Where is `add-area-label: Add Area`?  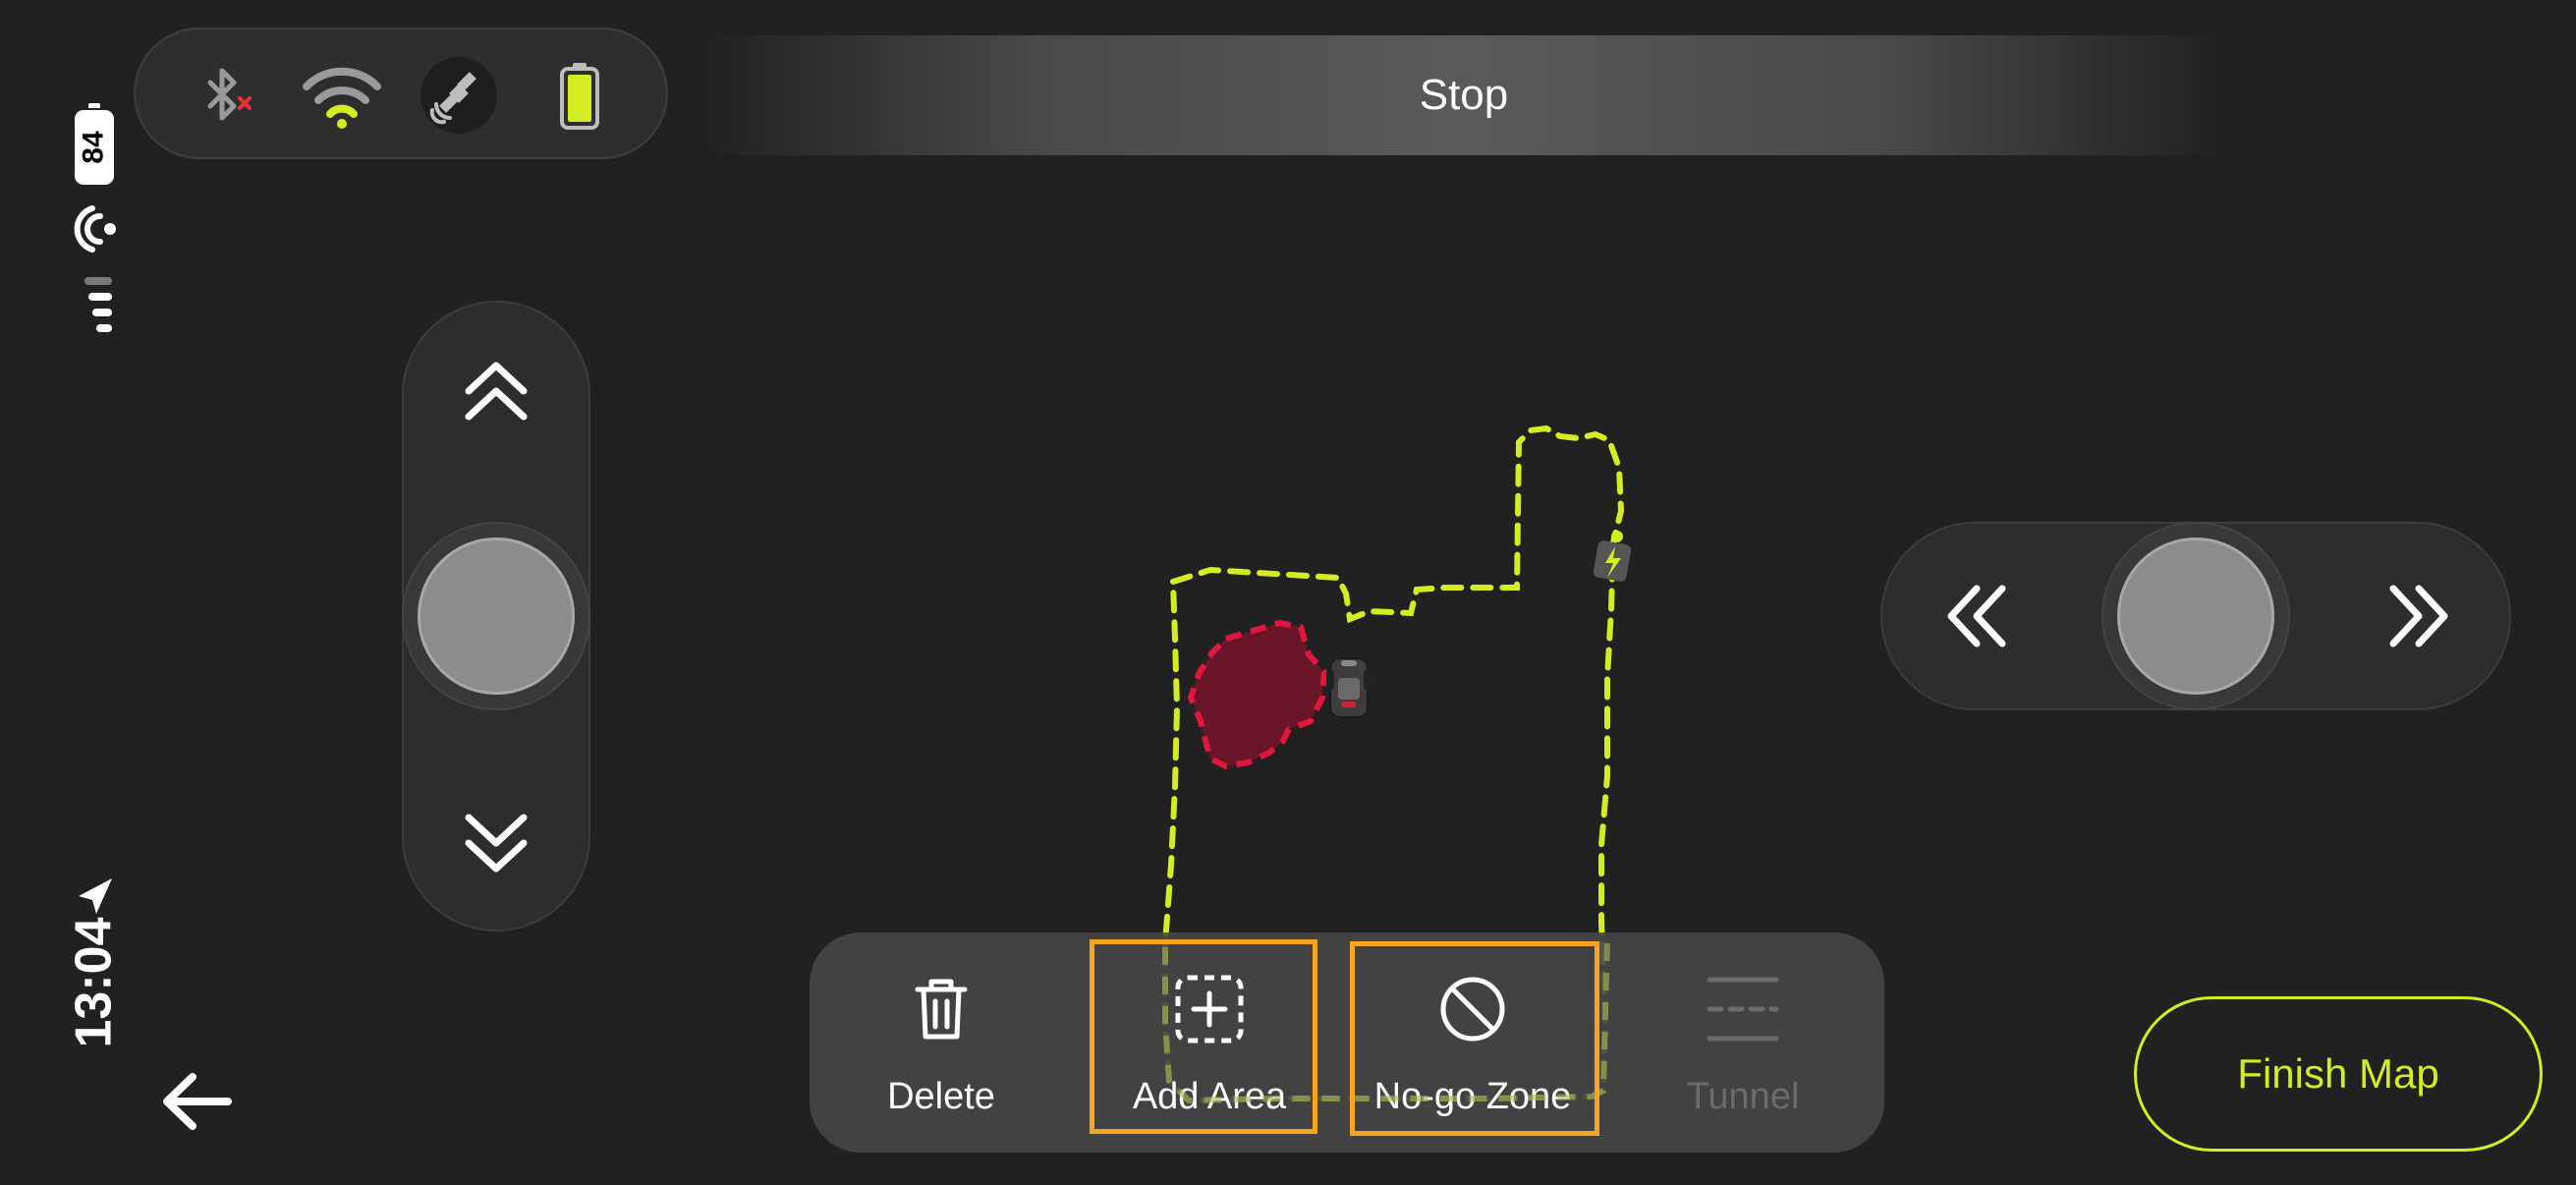
add-area-label: Add Area is located at coordinates (1209, 1096).